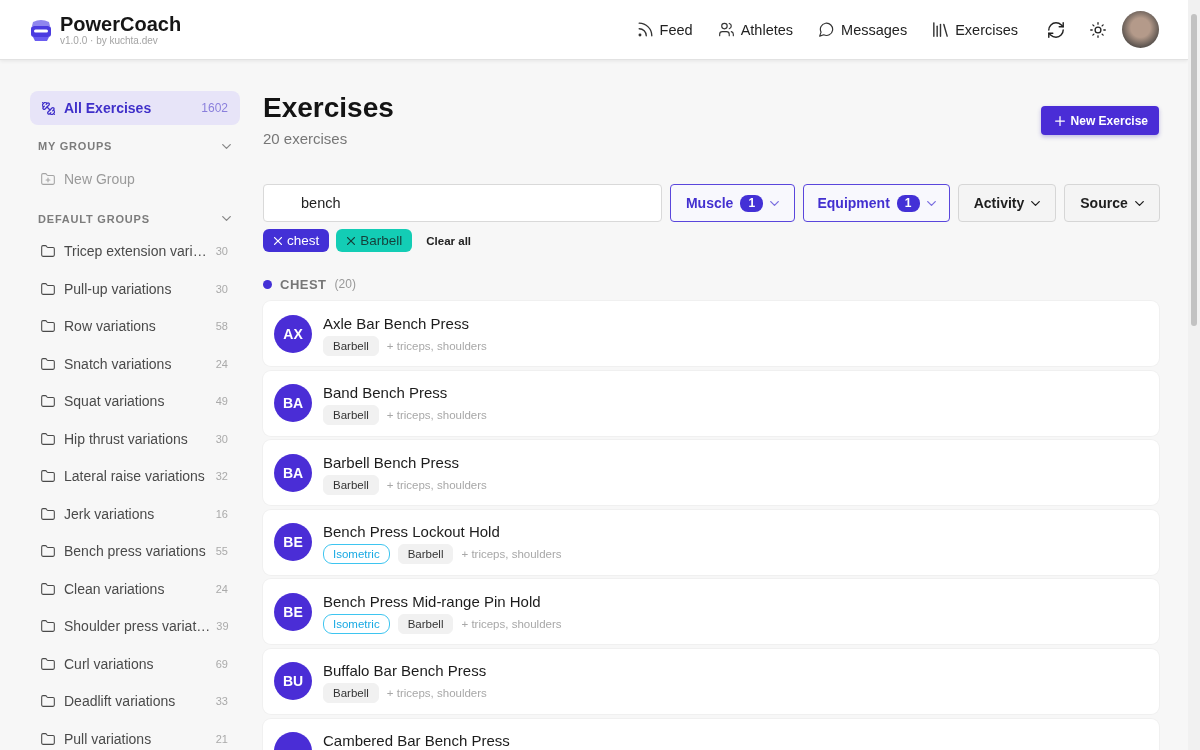 The image size is (1200, 750). What do you see at coordinates (135, 701) in the screenshot?
I see `group-item: Deadlift variations 33` at bounding box center [135, 701].